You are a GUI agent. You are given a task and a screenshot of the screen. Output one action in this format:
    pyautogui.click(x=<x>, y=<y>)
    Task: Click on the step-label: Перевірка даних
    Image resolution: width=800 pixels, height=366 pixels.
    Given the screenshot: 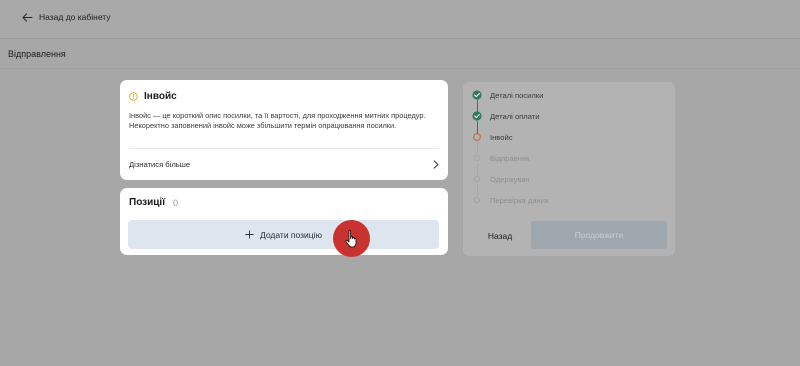 What is the action you would take?
    pyautogui.click(x=519, y=200)
    